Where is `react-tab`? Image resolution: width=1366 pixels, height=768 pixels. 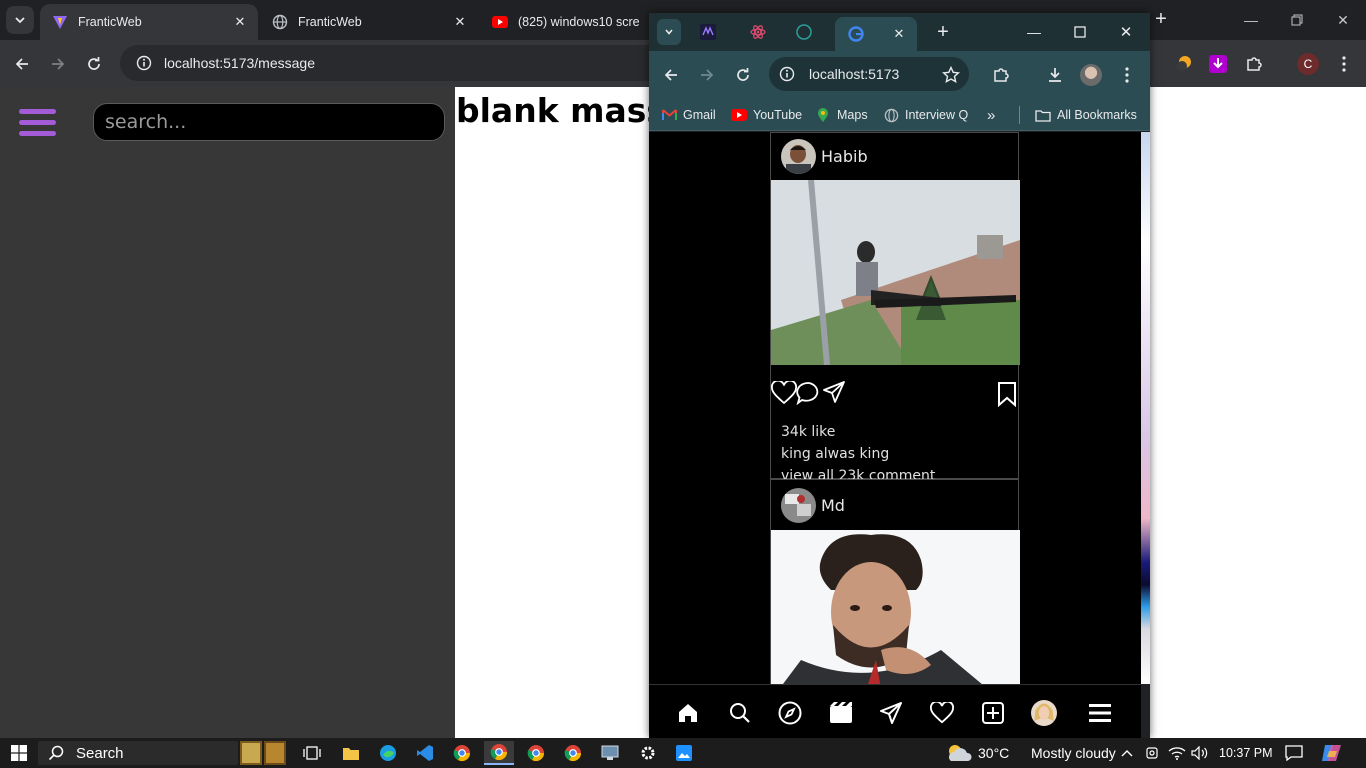
react-tab is located at coordinates (758, 32).